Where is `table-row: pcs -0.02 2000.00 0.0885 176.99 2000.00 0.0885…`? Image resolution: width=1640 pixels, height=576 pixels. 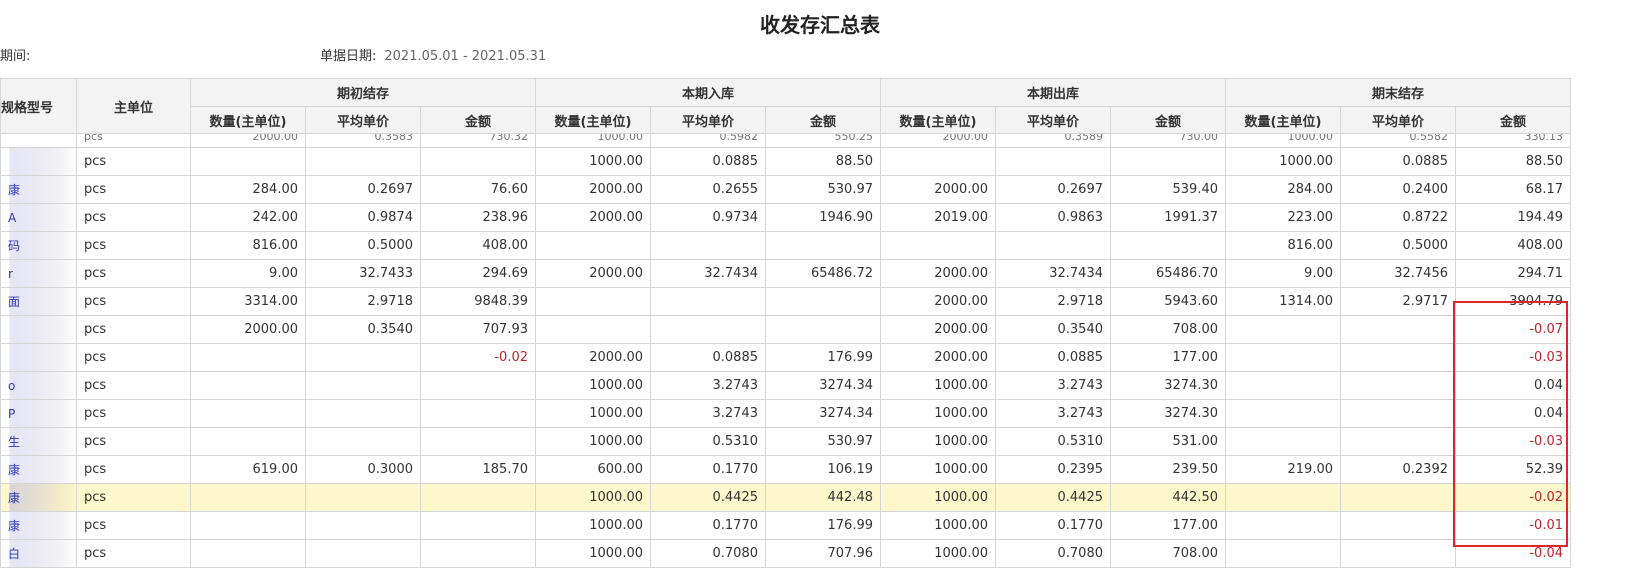 table-row: pcs -0.02 2000.00 0.0885 176.99 2000.00 0.0885… is located at coordinates (785, 357).